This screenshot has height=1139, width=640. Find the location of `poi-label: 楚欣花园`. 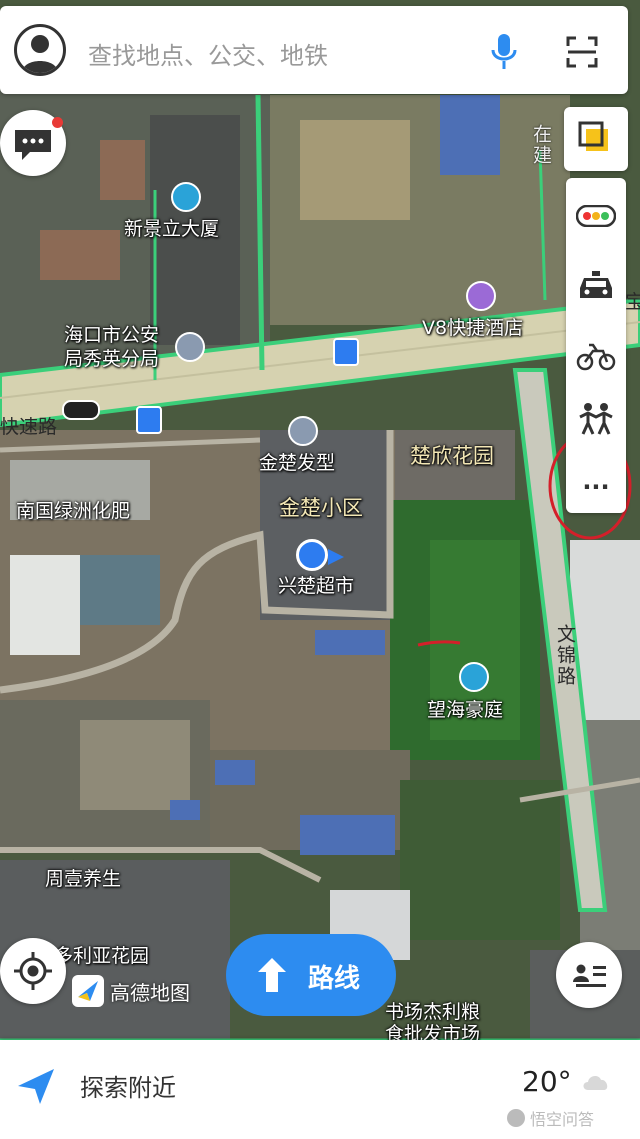

poi-label: 楚欣花园 is located at coordinates (452, 455).